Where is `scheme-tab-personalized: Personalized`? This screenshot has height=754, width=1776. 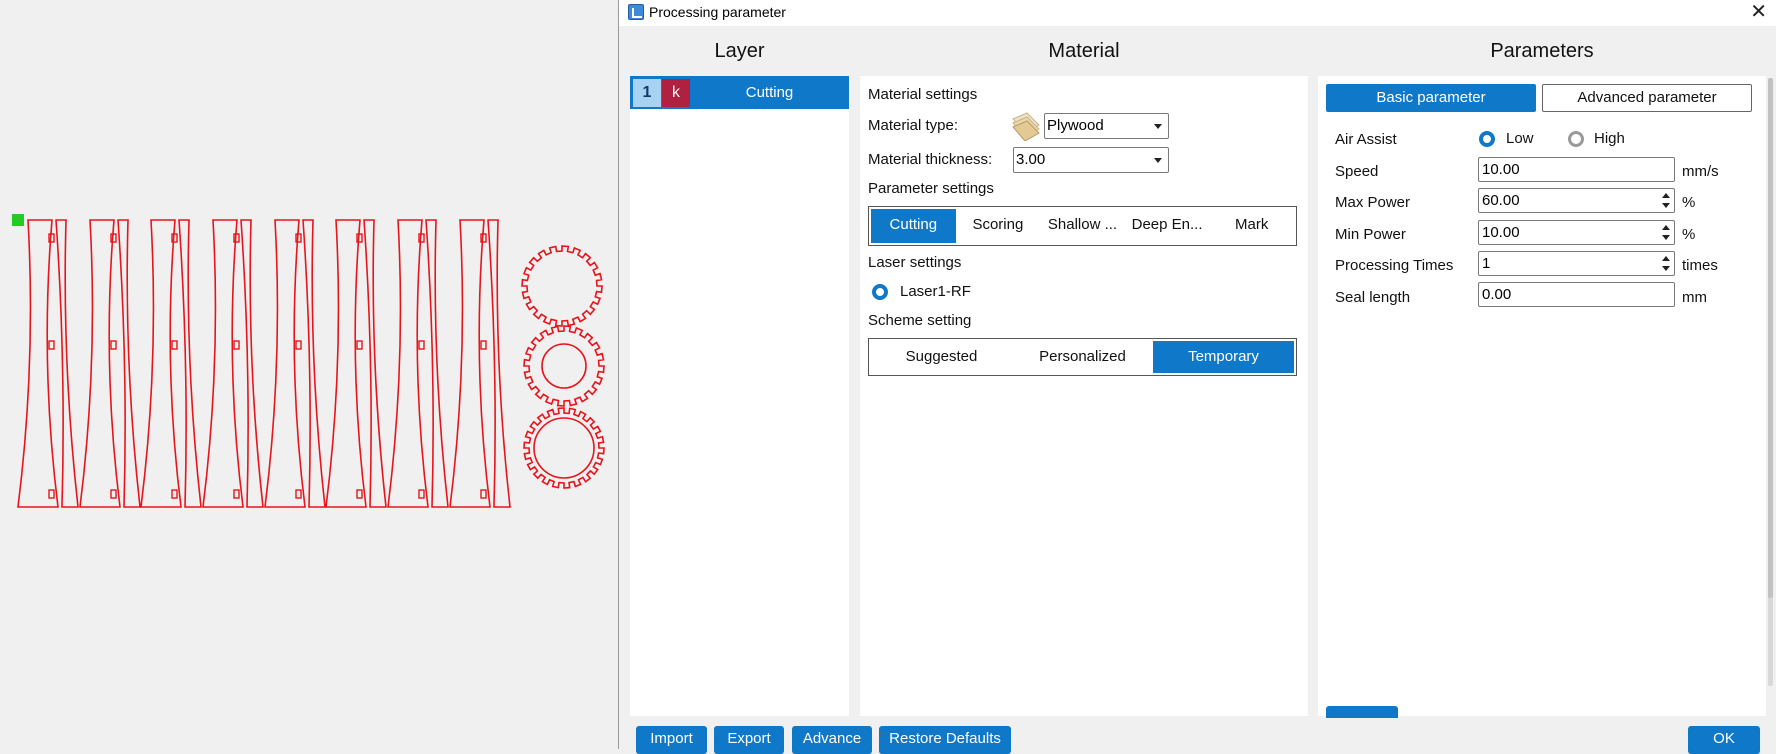 scheme-tab-personalized: Personalized is located at coordinates (1082, 357).